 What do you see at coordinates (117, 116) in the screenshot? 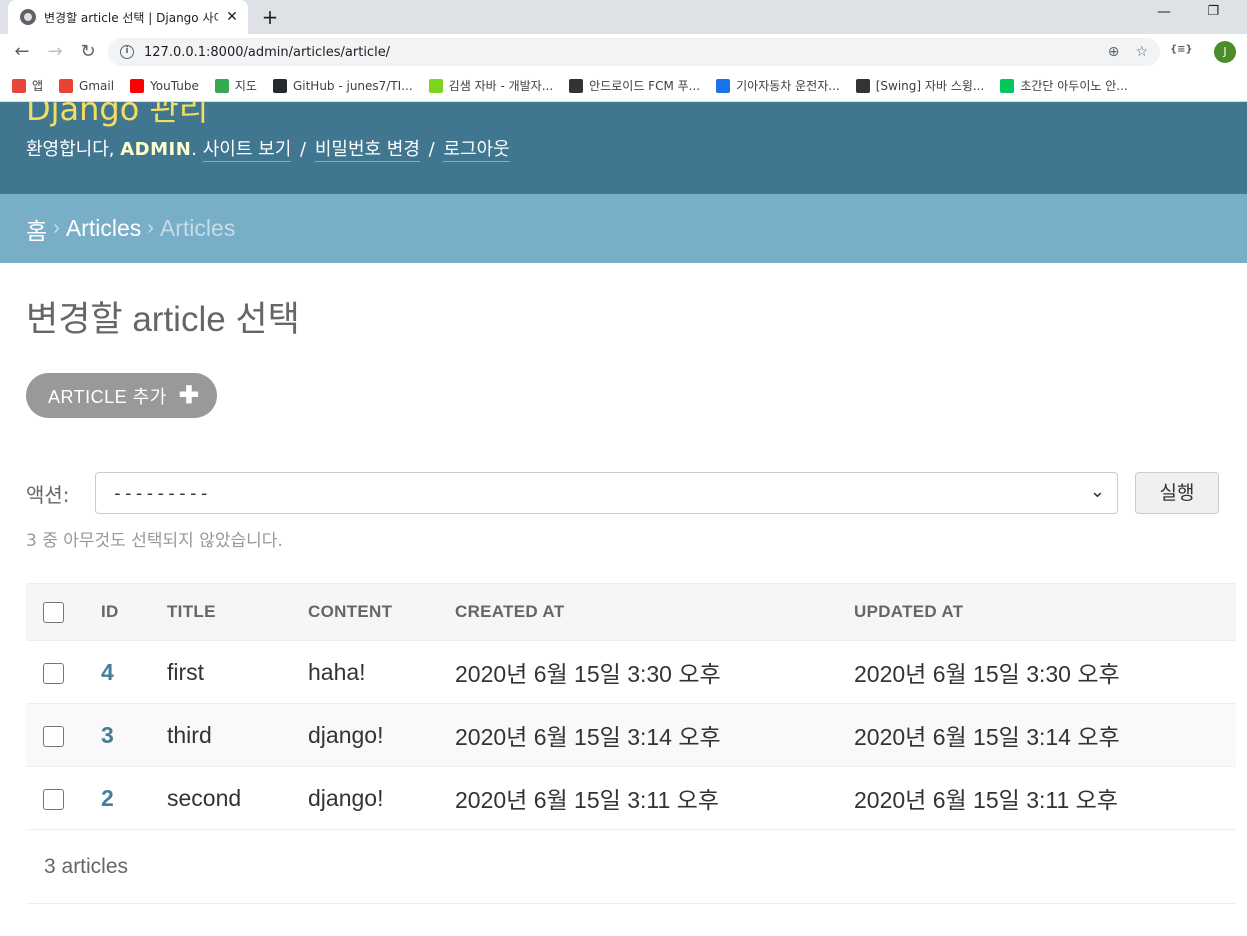
I see `site-brand: Django 관리` at bounding box center [117, 116].